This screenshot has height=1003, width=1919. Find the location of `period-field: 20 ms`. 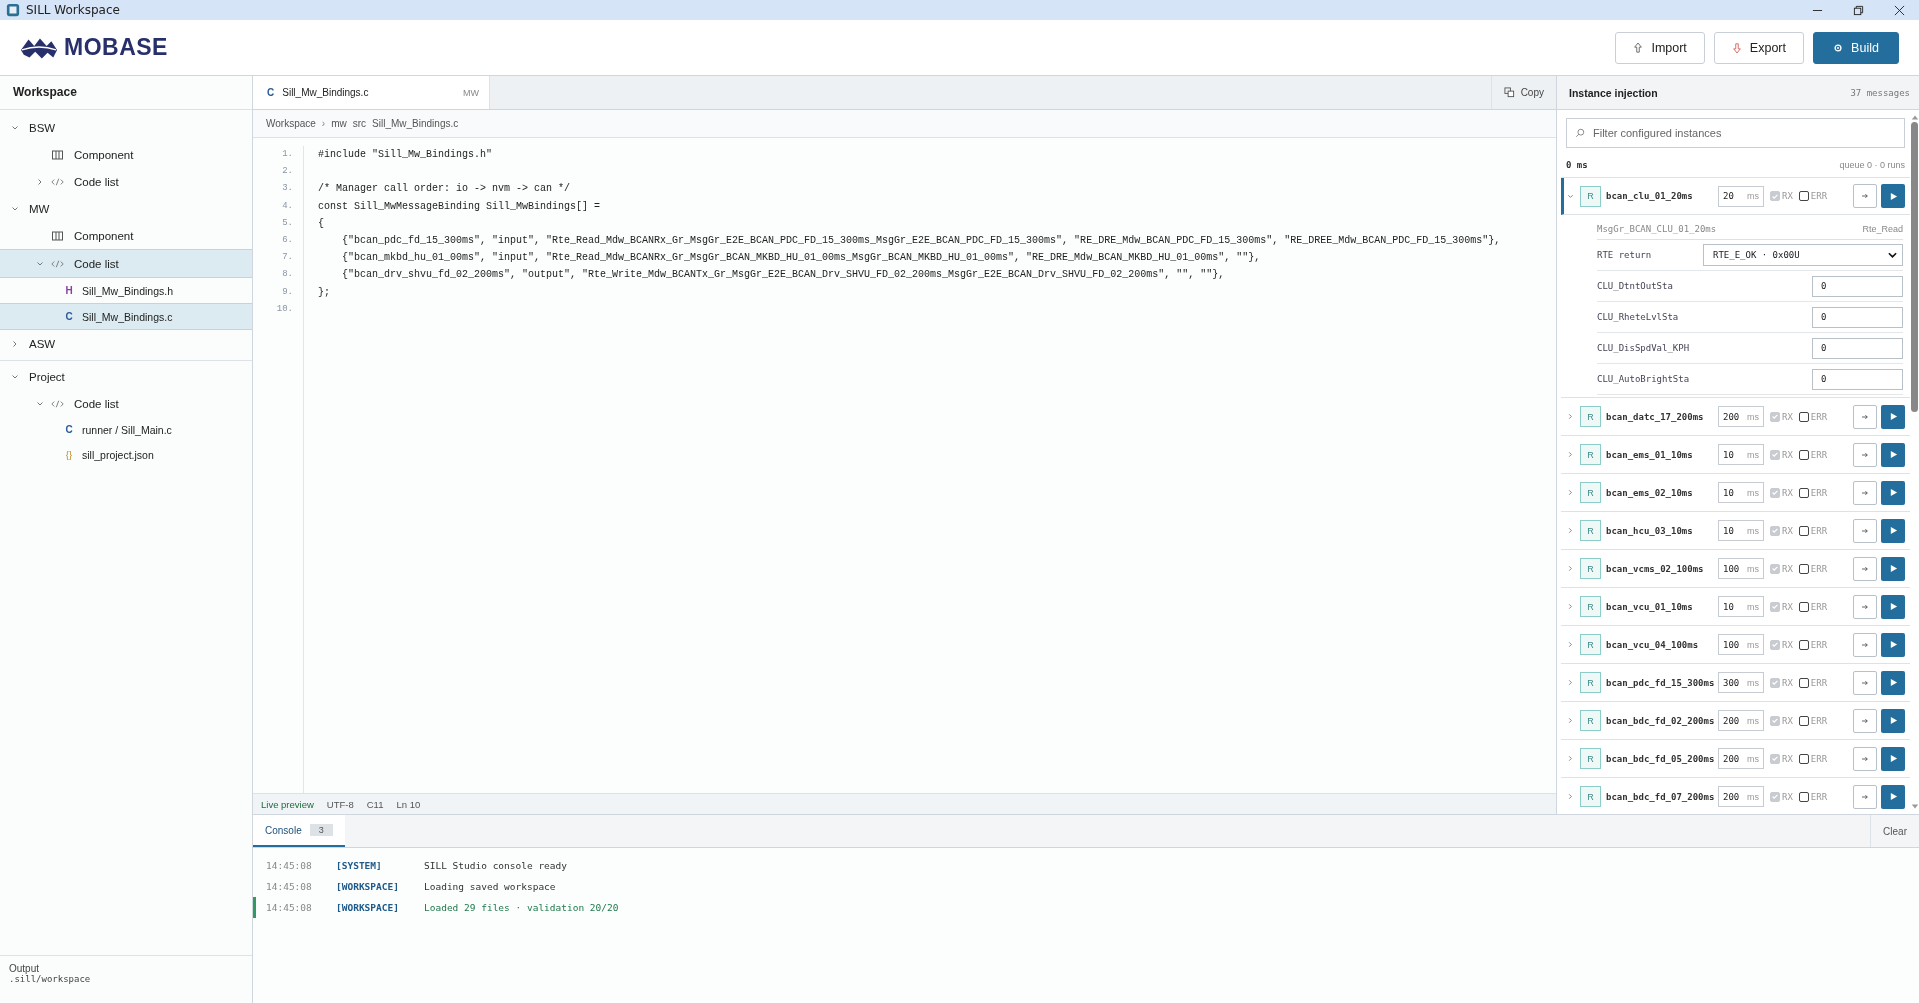

period-field: 20 ms is located at coordinates (1741, 196).